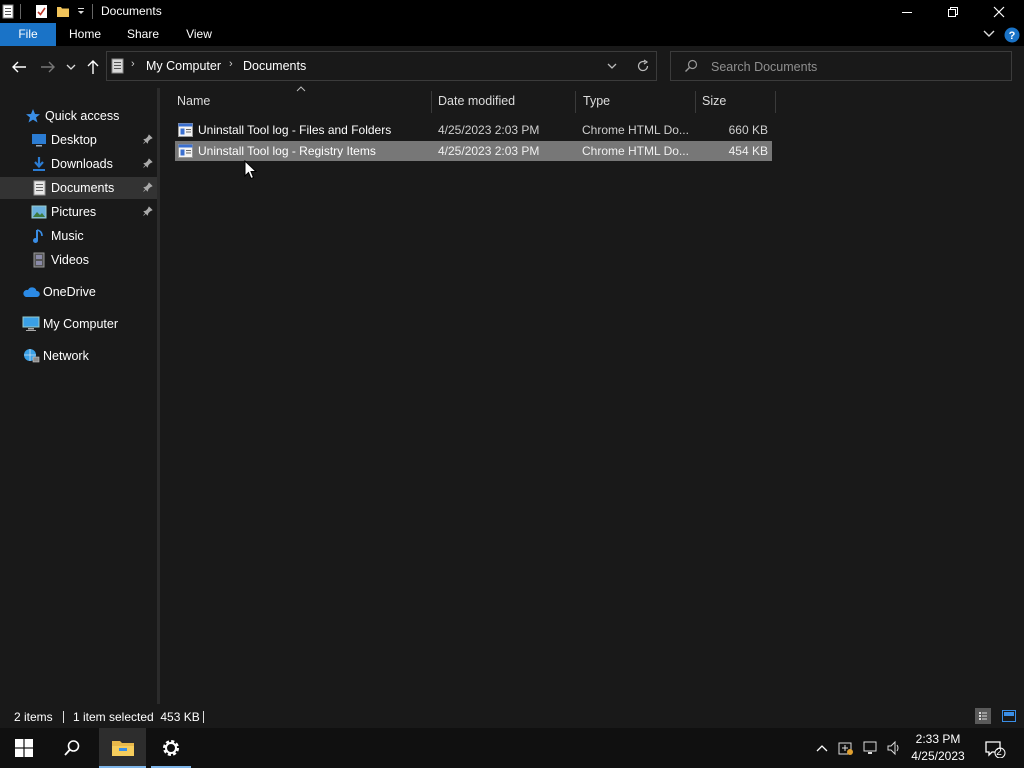 This screenshot has height=768, width=1024. I want to click on notification-count-badge: 2, so click(999, 752).